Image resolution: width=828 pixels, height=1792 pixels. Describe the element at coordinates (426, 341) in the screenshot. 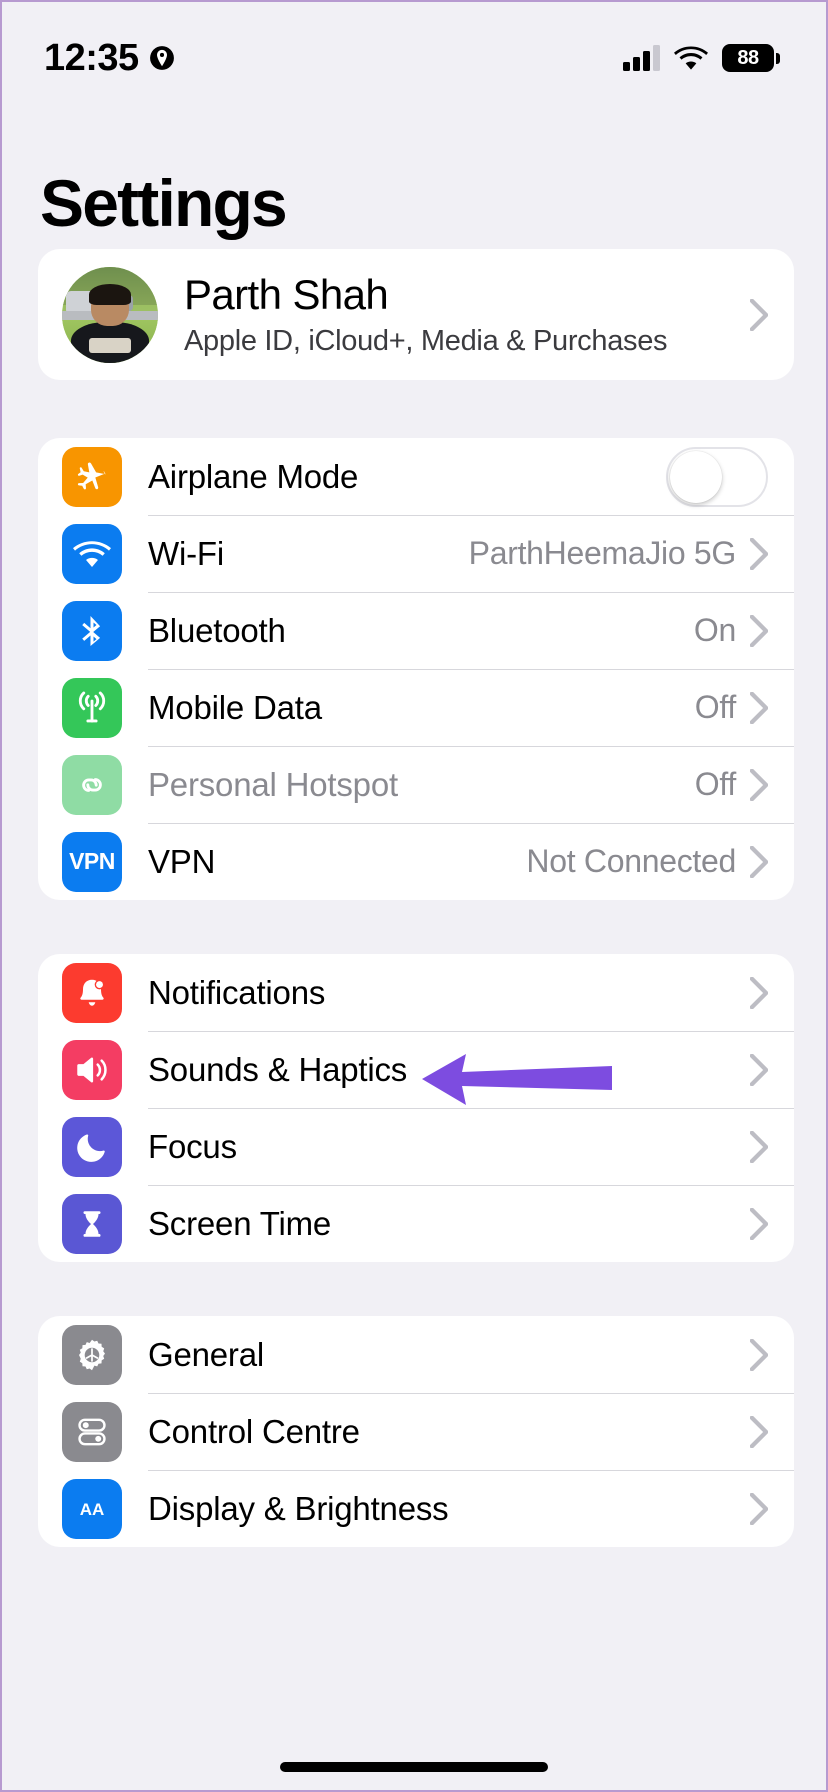

I see `account-subtitle: Apple ID, iCloud+, Media & Purchases` at that location.